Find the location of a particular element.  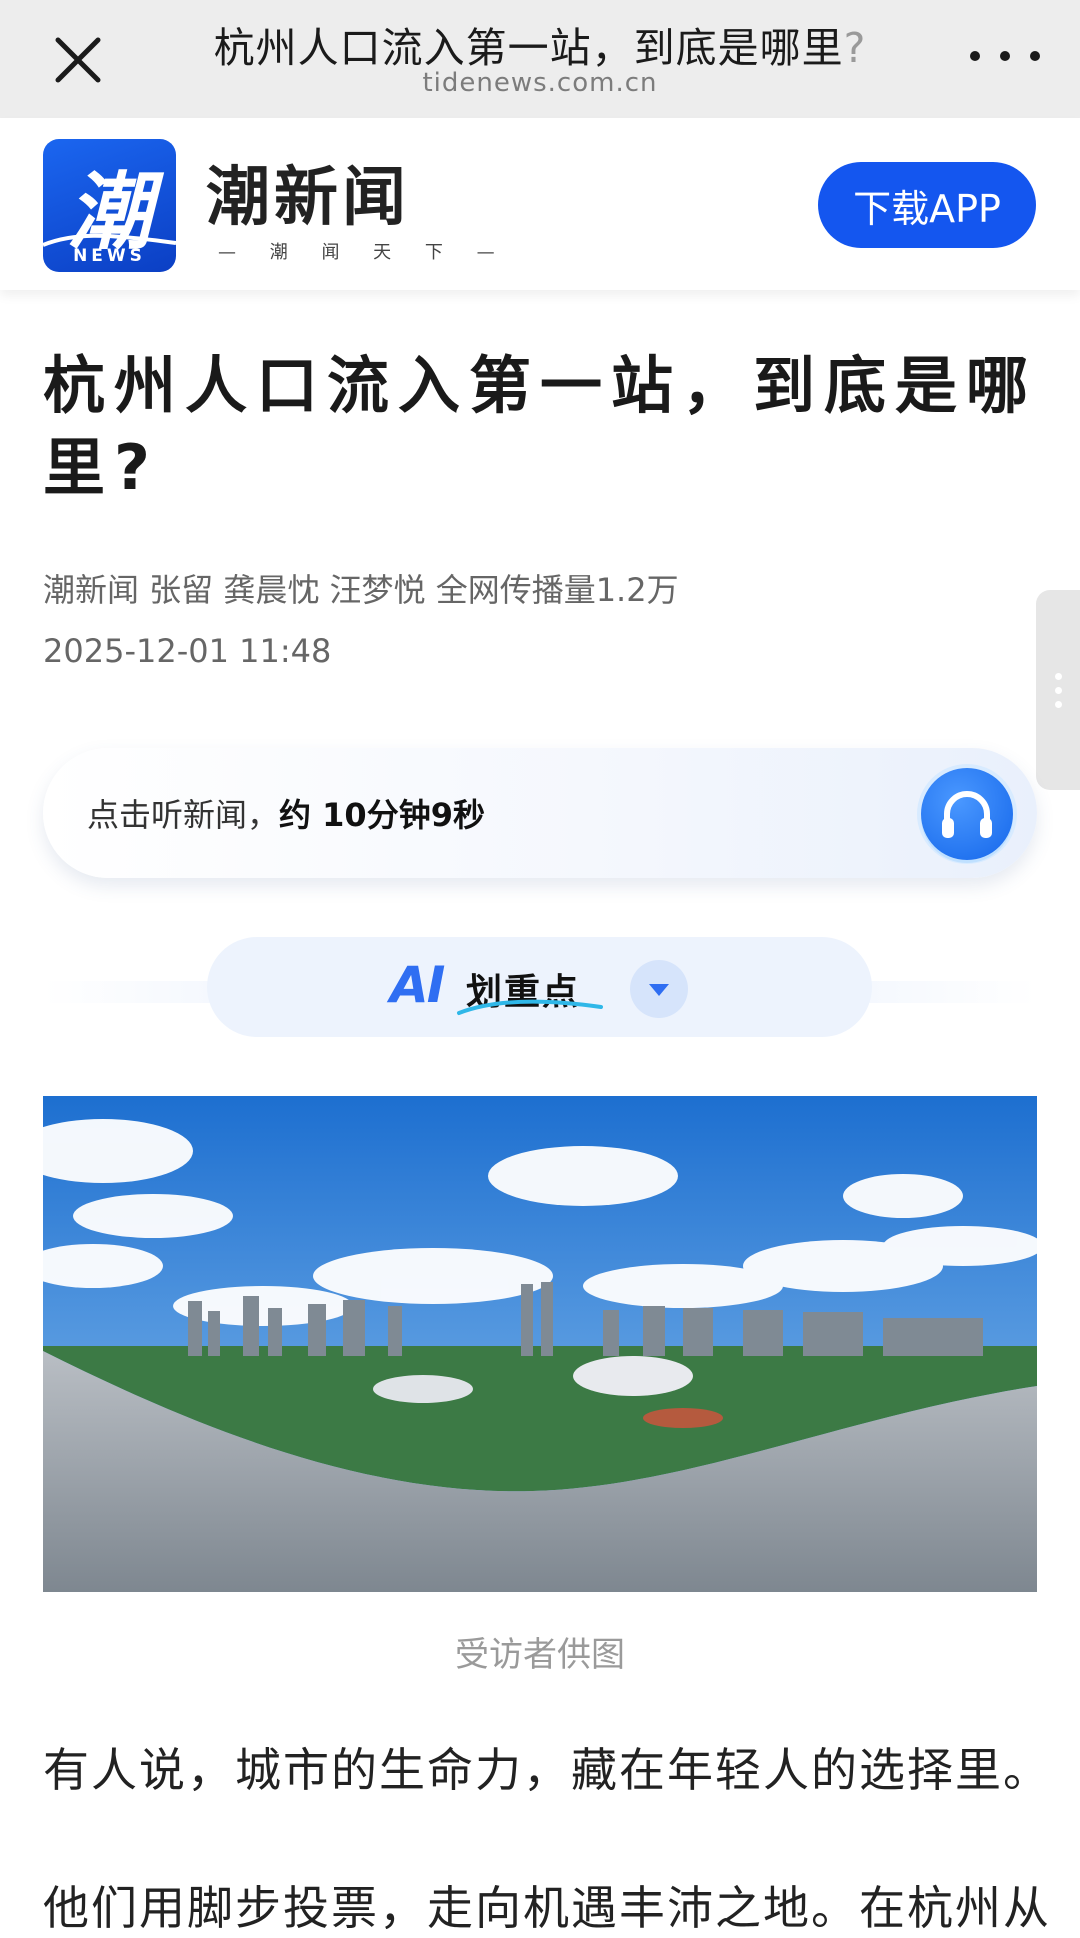

expand-button is located at coordinates (659, 989).